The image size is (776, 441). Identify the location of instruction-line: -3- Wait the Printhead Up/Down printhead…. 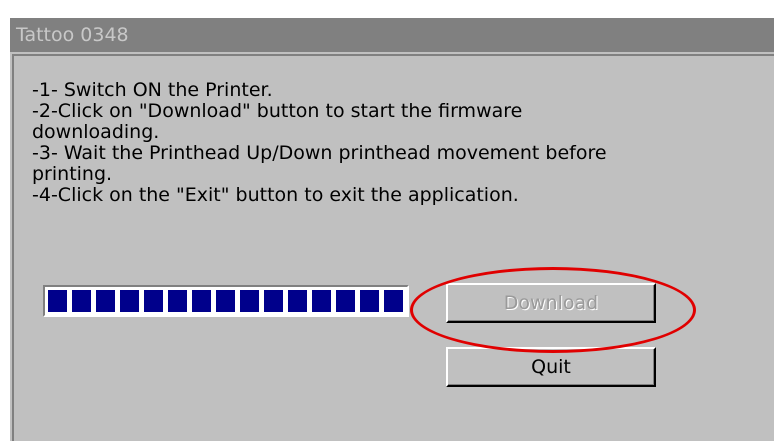
(319, 153).